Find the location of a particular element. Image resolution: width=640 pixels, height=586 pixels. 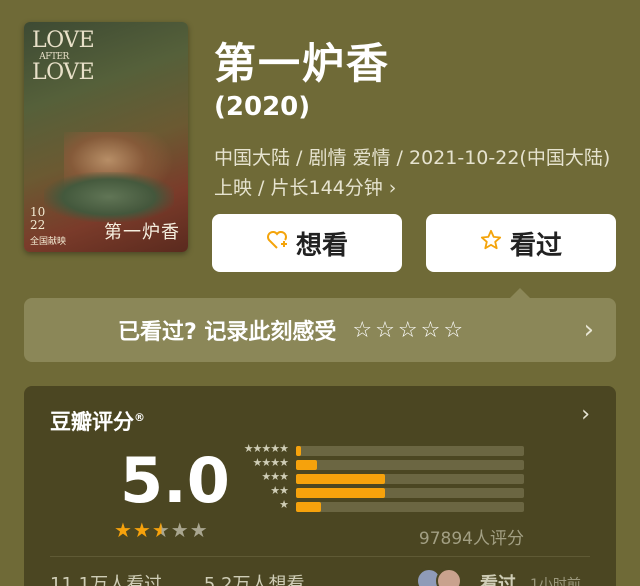

friend-action: 看过 is located at coordinates (498, 580).